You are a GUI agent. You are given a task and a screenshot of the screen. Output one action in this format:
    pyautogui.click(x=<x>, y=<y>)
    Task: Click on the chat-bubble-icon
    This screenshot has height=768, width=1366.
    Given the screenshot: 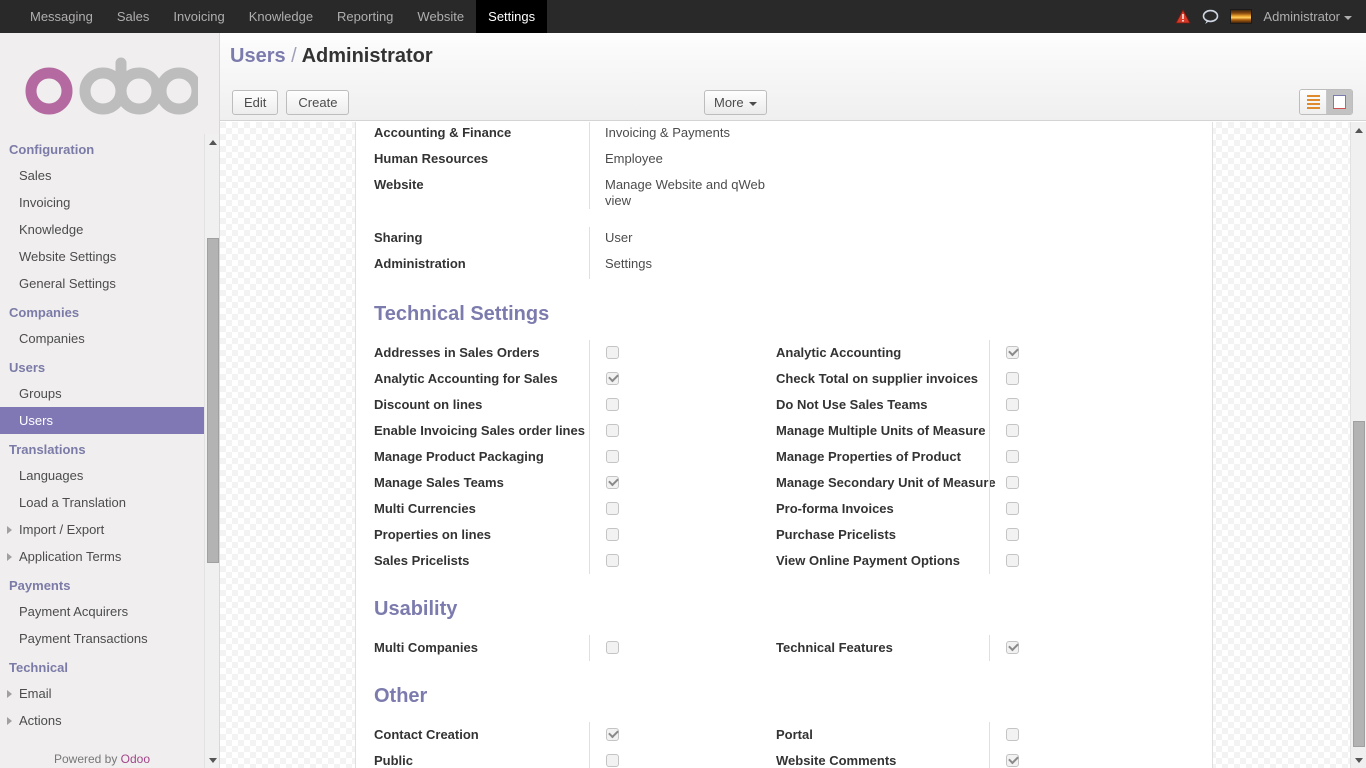 What is the action you would take?
    pyautogui.click(x=1210, y=17)
    